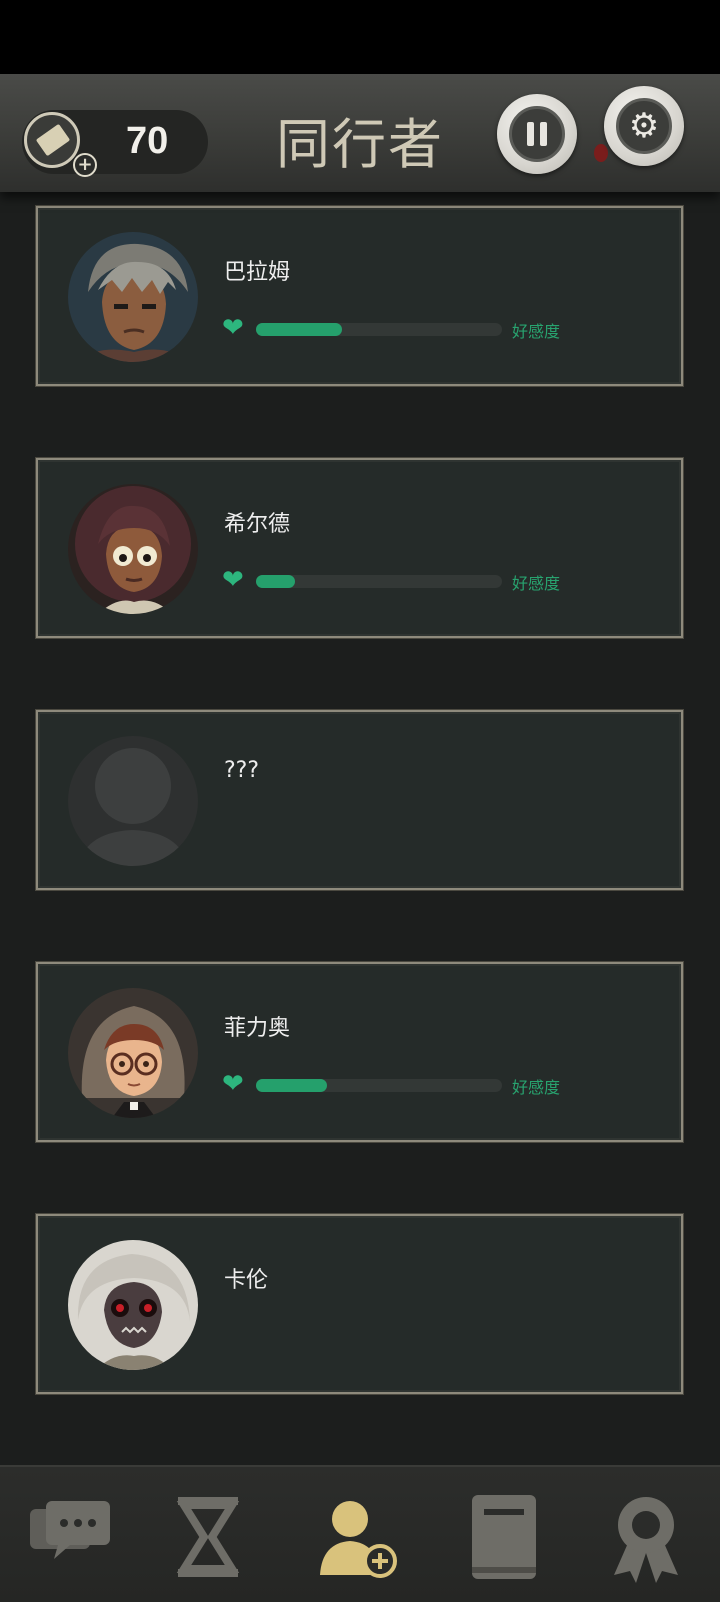 The width and height of the screenshot is (720, 1602). I want to click on companion-card-hilde: 希尔德 ❤ 好感度, so click(359, 548).